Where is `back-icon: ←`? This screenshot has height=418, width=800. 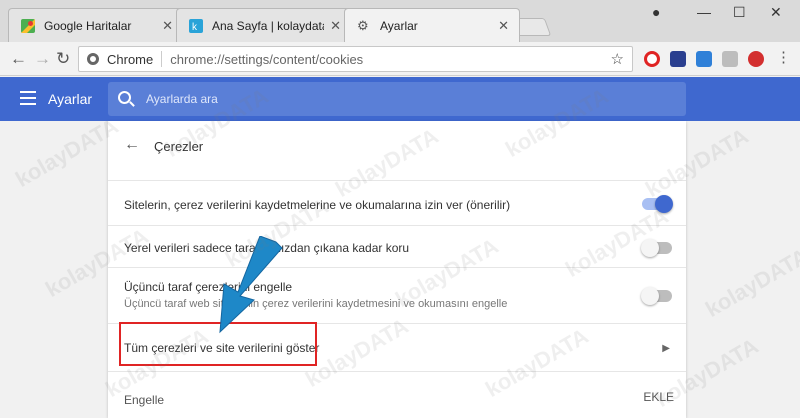
back-icon: ← is located at coordinates (18, 59).